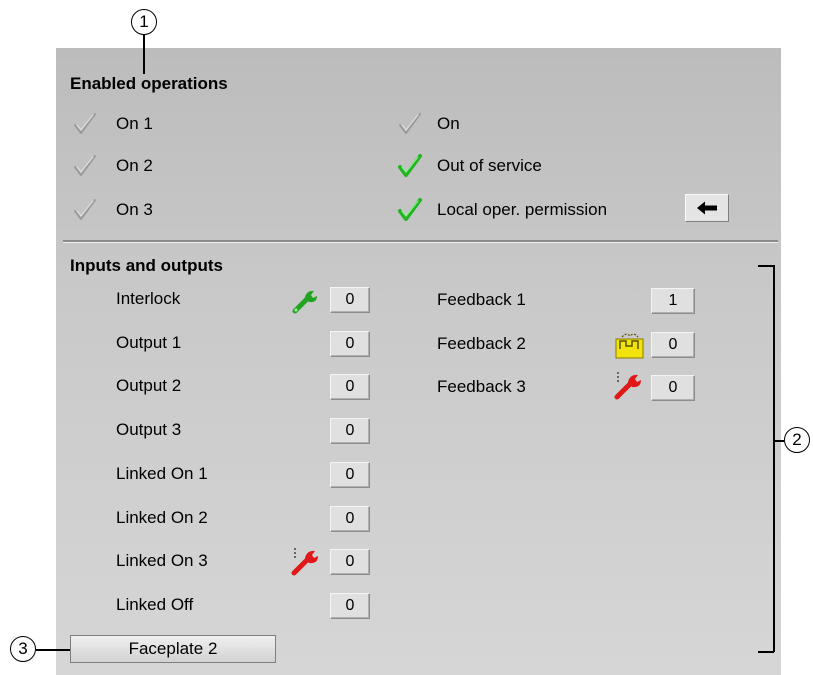 The width and height of the screenshot is (813, 675). What do you see at coordinates (481, 343) in the screenshot?
I see `io-label-feedback2: Feedback 2` at bounding box center [481, 343].